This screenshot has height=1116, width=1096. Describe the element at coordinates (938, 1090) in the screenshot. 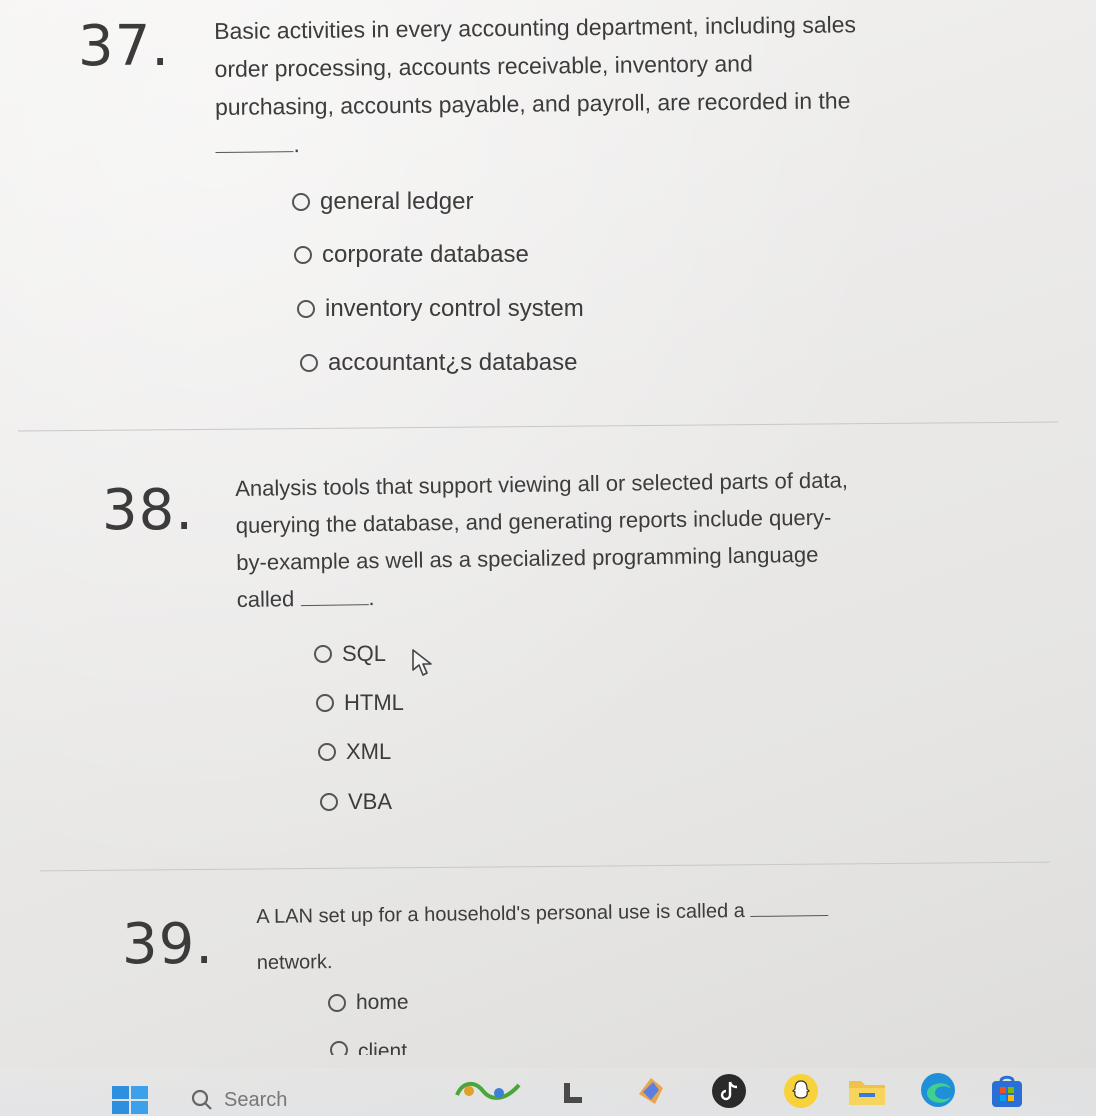

I see `edge-icon` at that location.